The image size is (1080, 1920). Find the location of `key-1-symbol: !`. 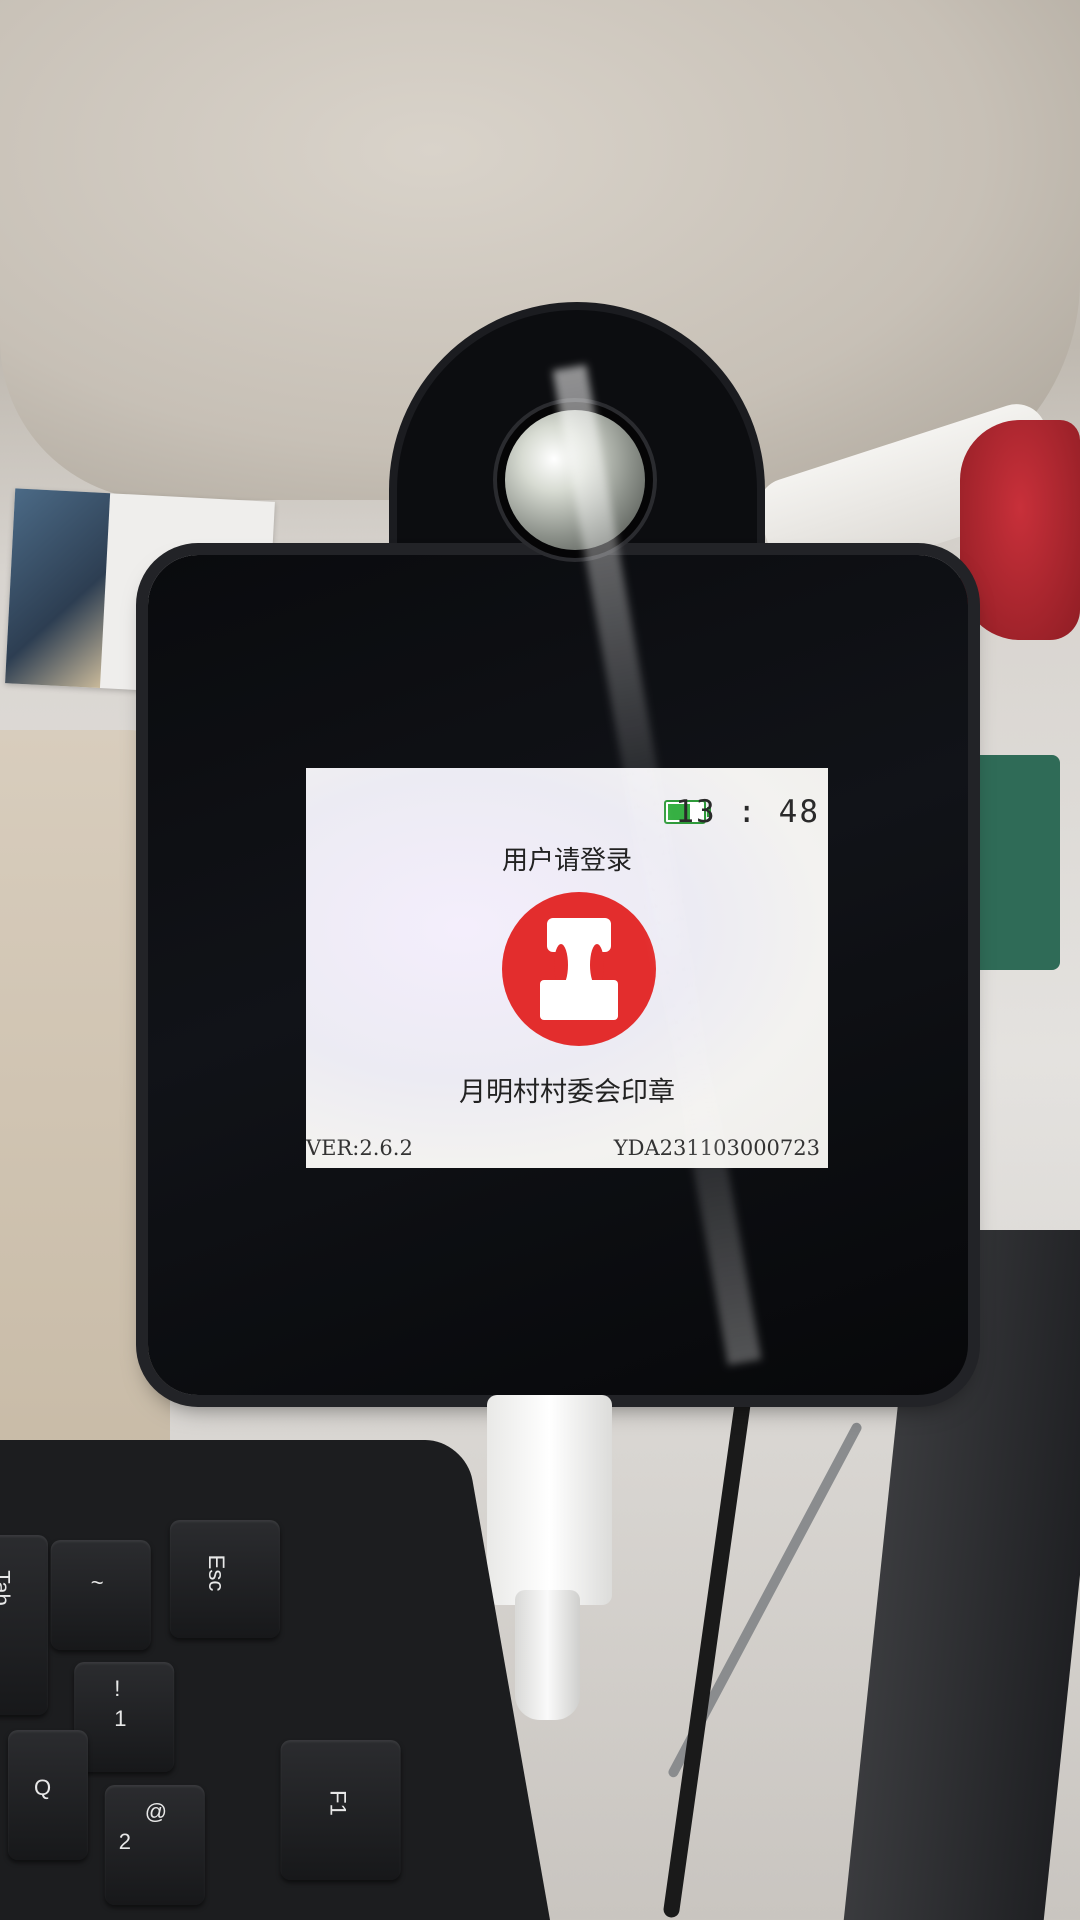

key-1-symbol: ! is located at coordinates (117, 1688).